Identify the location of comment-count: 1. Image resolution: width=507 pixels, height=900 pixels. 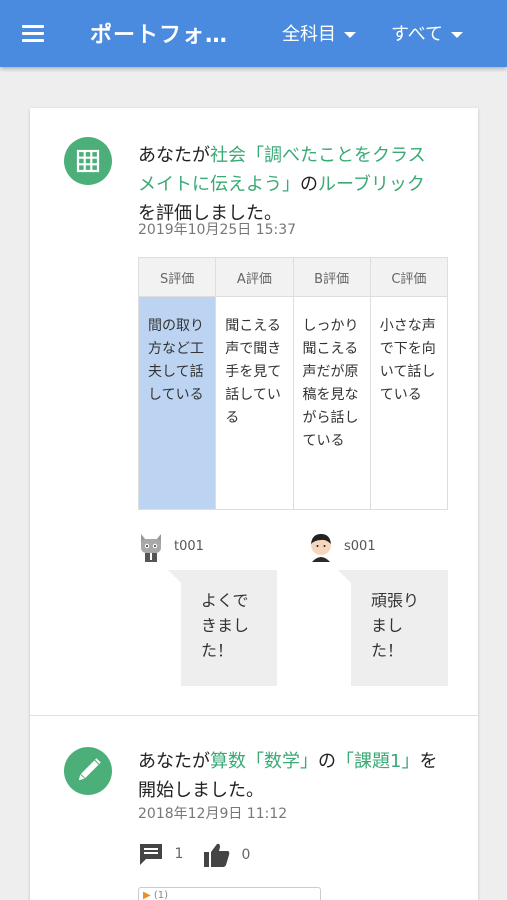
(179, 854).